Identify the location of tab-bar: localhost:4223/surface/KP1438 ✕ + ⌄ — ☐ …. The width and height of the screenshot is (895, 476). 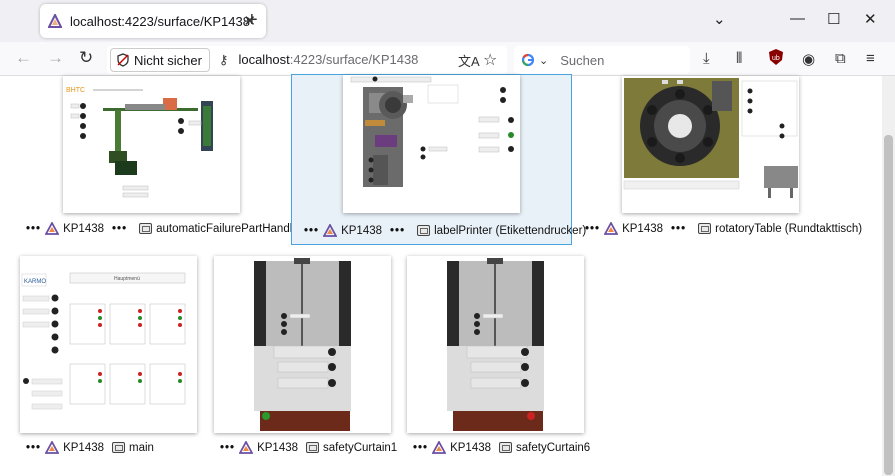
(447, 21).